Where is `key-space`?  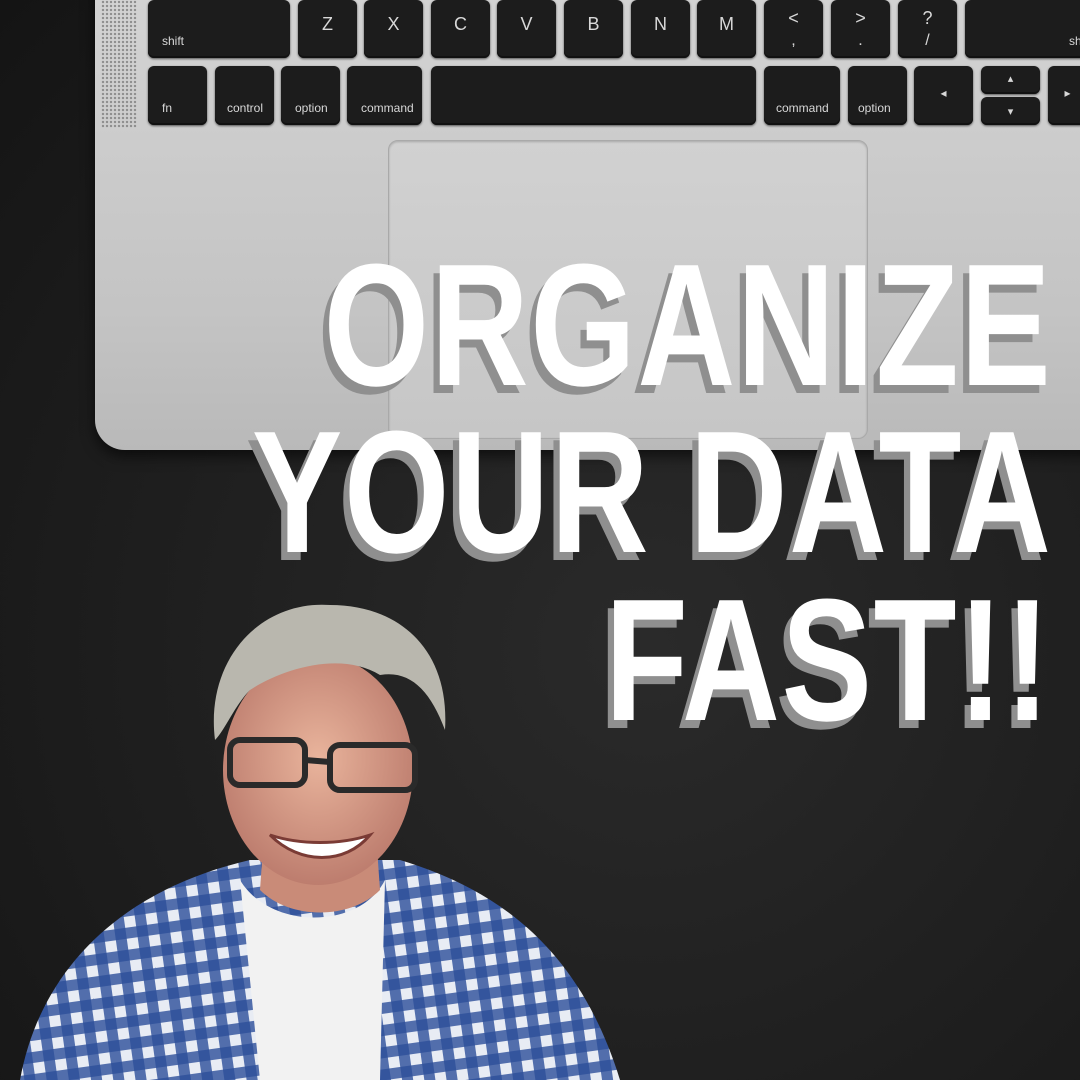 key-space is located at coordinates (593, 95).